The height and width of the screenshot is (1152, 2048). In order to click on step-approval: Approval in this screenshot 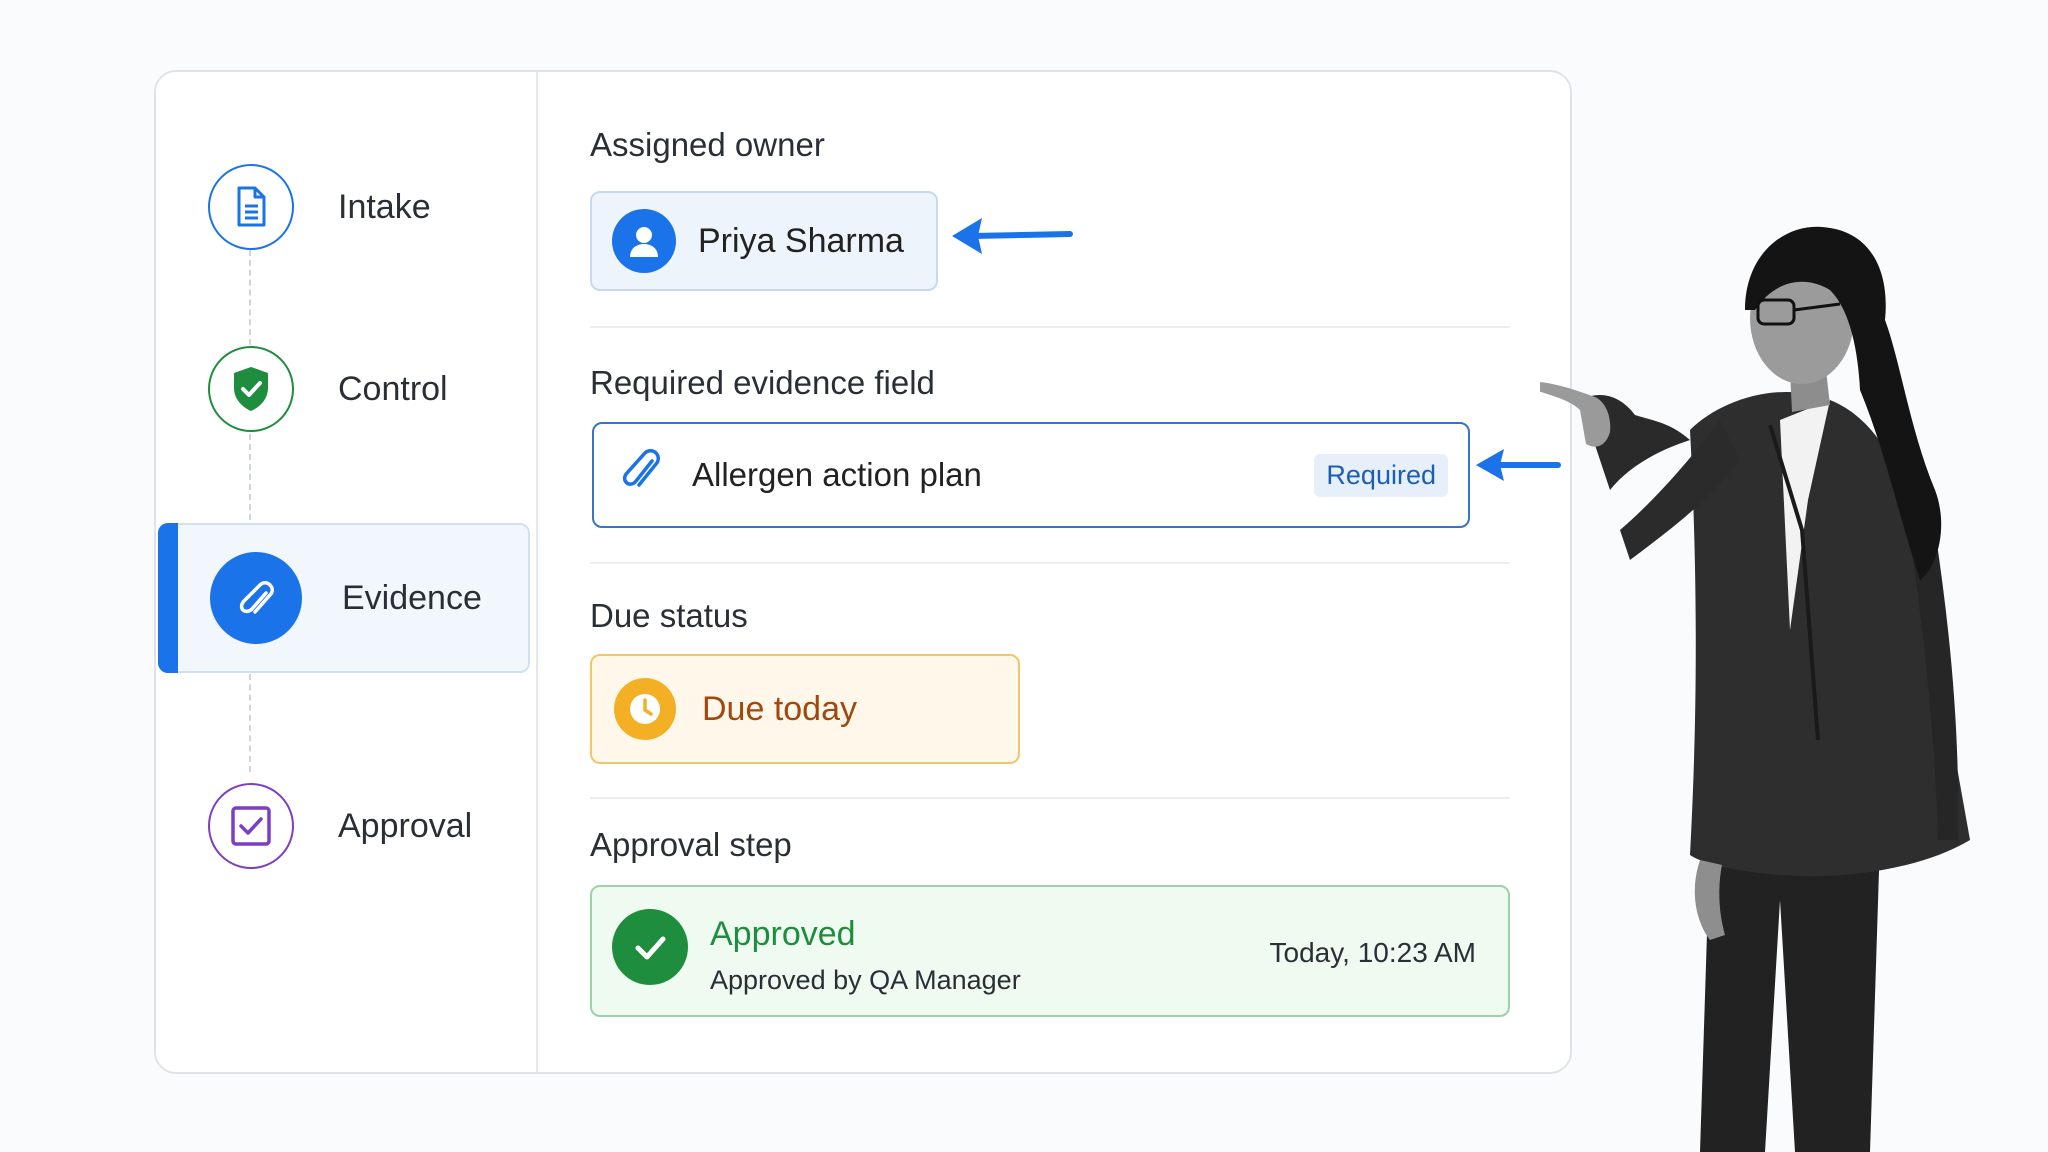, I will do `click(346, 826)`.